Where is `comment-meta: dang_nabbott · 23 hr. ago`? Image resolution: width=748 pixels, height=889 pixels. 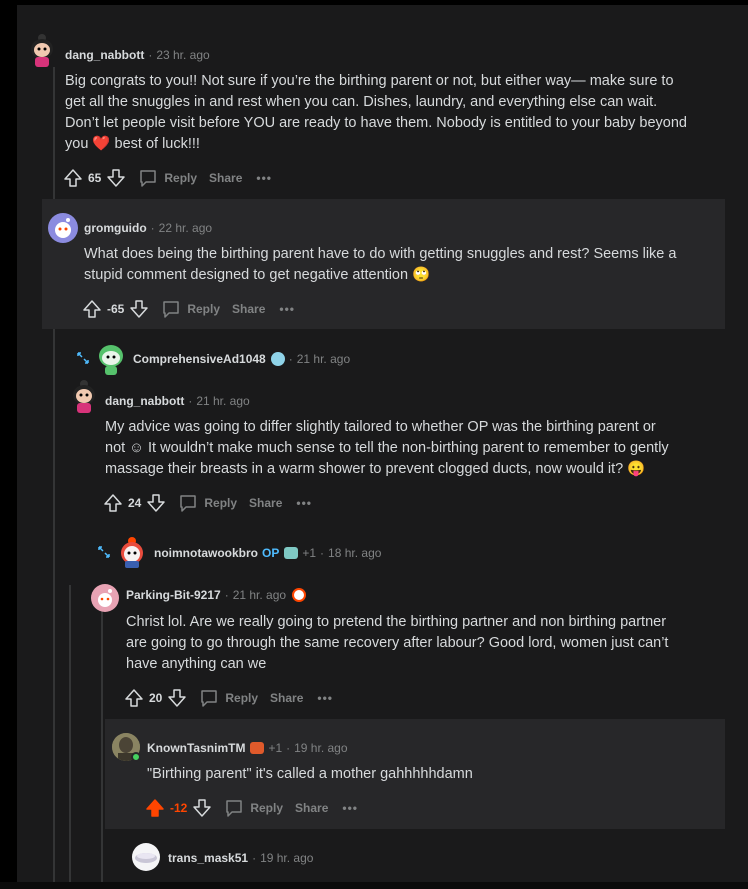
comment-meta: dang_nabbott · 23 hr. ago is located at coordinates (137, 55).